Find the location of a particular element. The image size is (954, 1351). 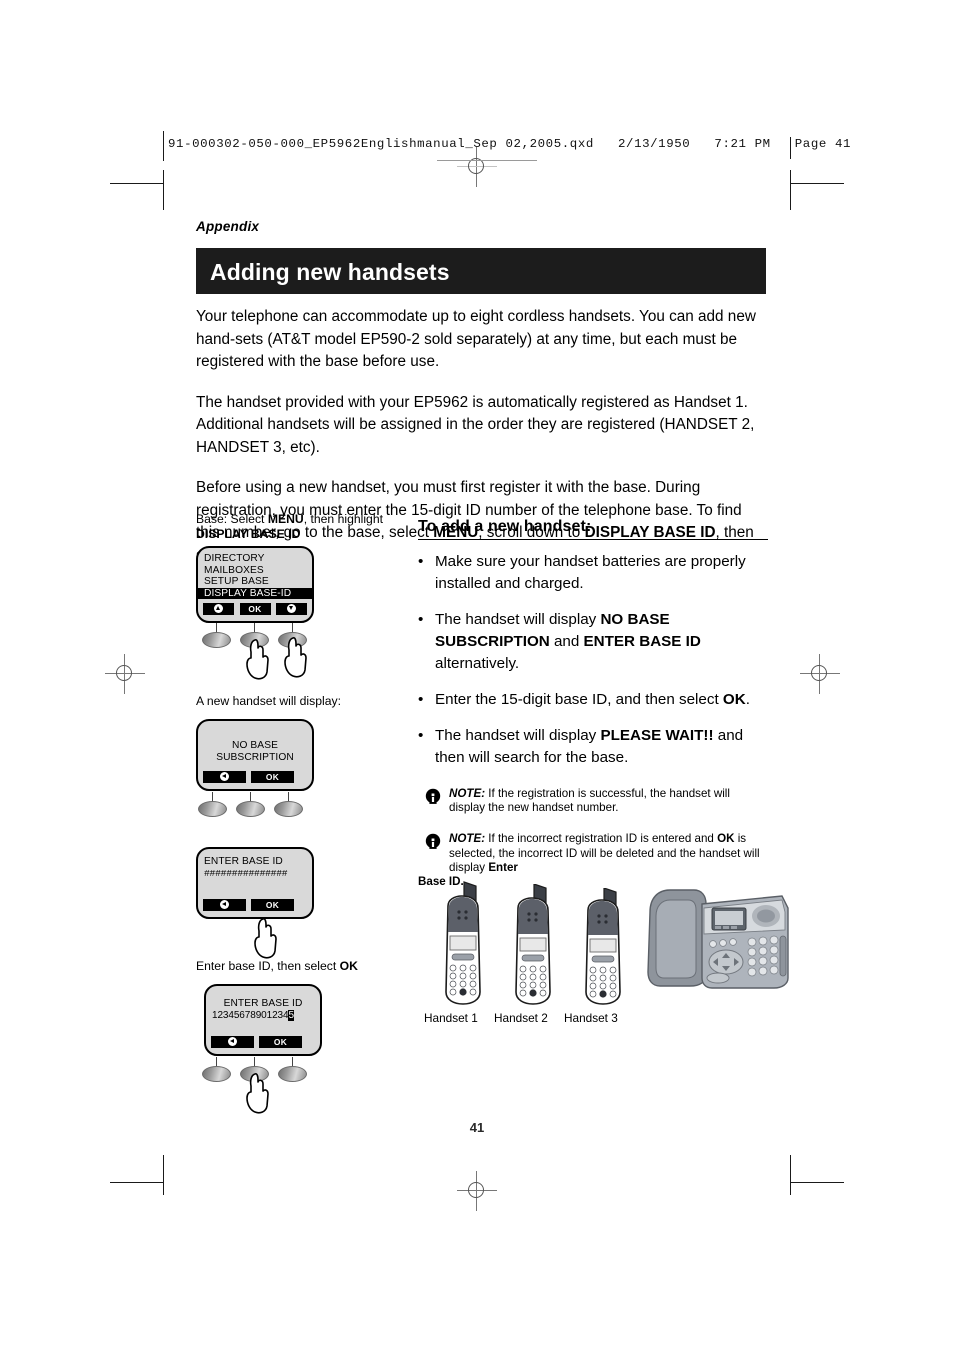

bullet-1-mid: and is located at coordinates (566, 641).